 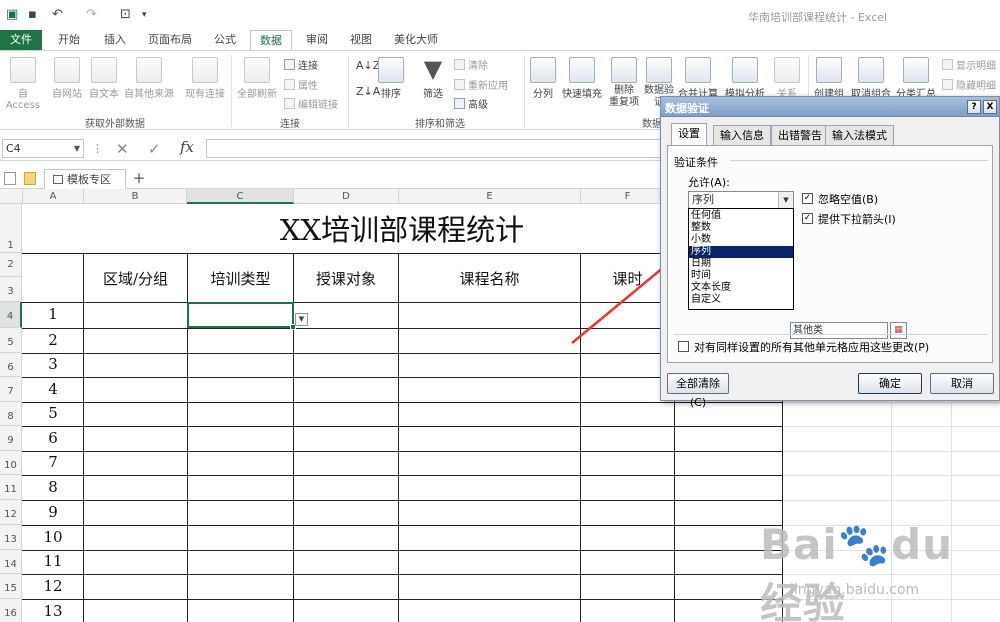 What do you see at coordinates (11, 586) in the screenshot?
I see `row-header: 15` at bounding box center [11, 586].